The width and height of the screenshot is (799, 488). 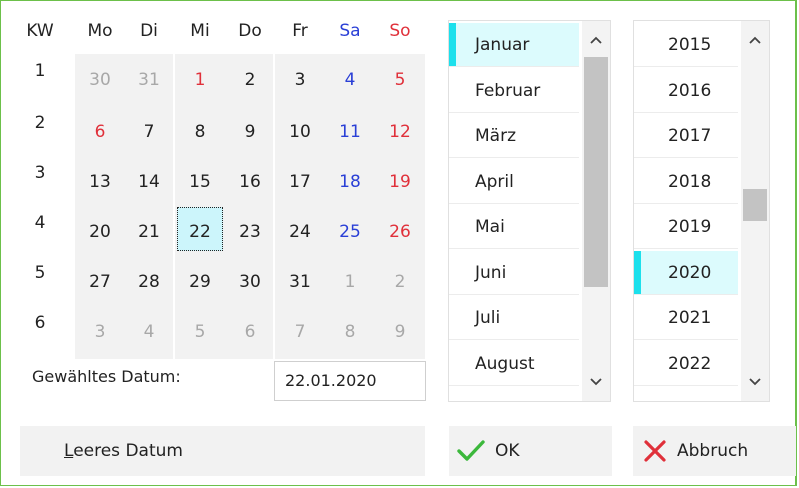 What do you see at coordinates (40, 173) in the screenshot?
I see `week-number: 3` at bounding box center [40, 173].